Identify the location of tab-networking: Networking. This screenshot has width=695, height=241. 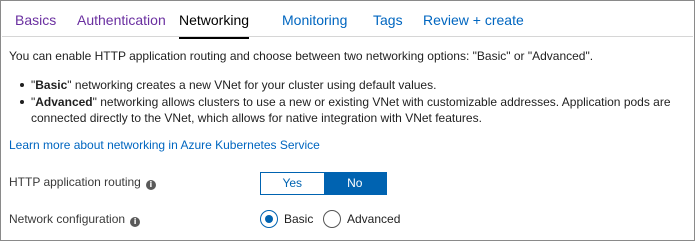
(214, 25).